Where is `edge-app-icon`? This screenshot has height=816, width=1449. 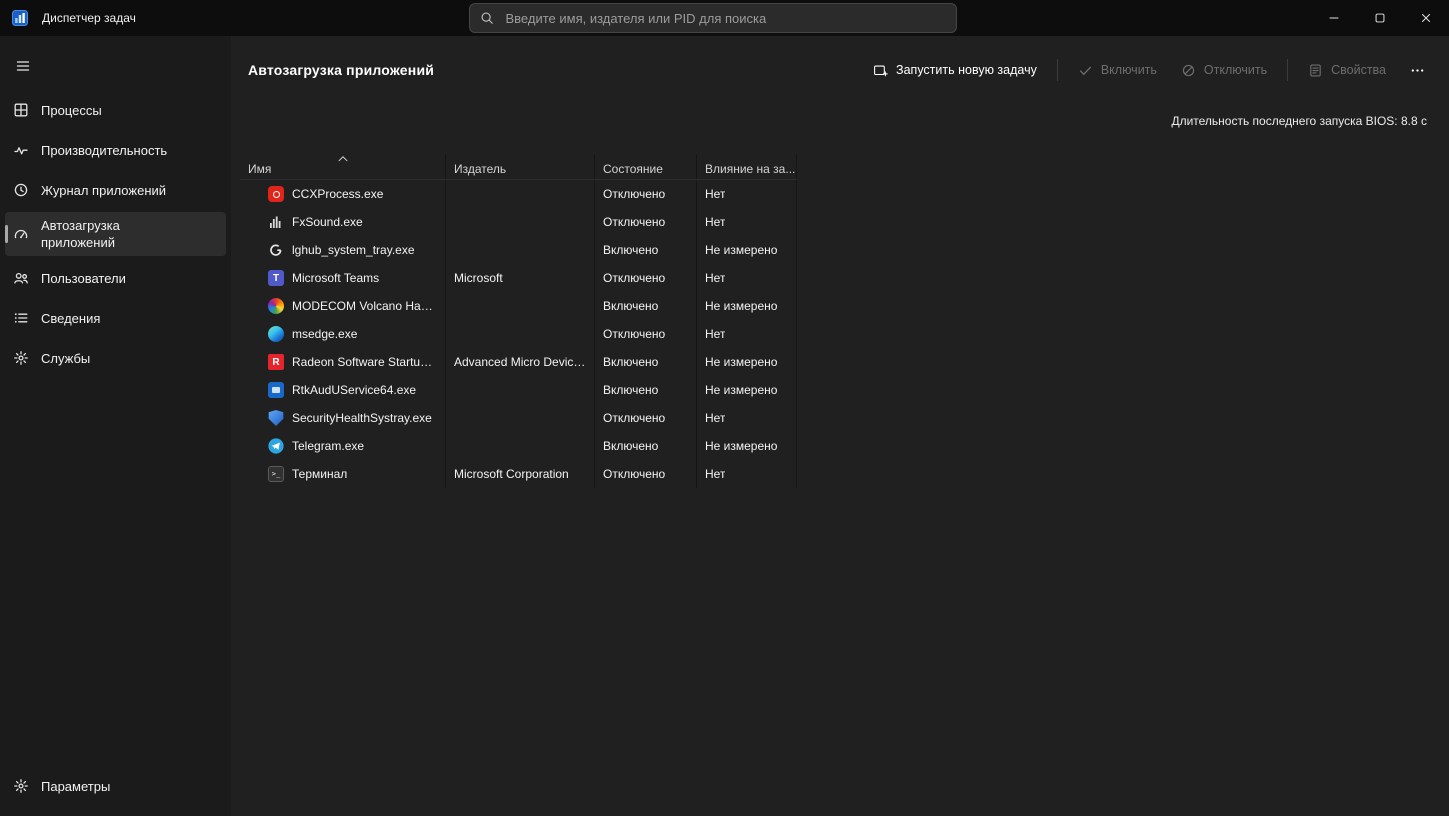 edge-app-icon is located at coordinates (276, 334).